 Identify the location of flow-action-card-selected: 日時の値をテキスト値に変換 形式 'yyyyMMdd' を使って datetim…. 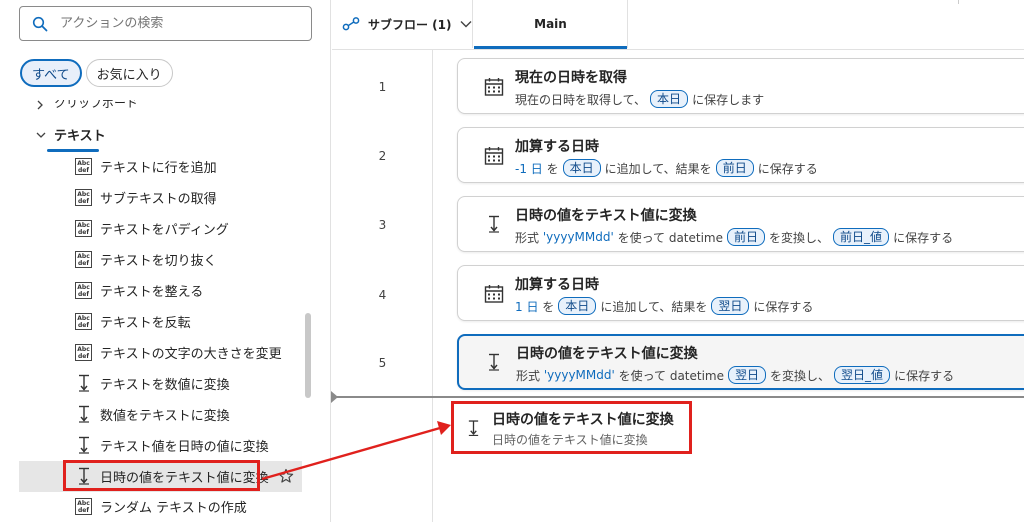
(740, 362).